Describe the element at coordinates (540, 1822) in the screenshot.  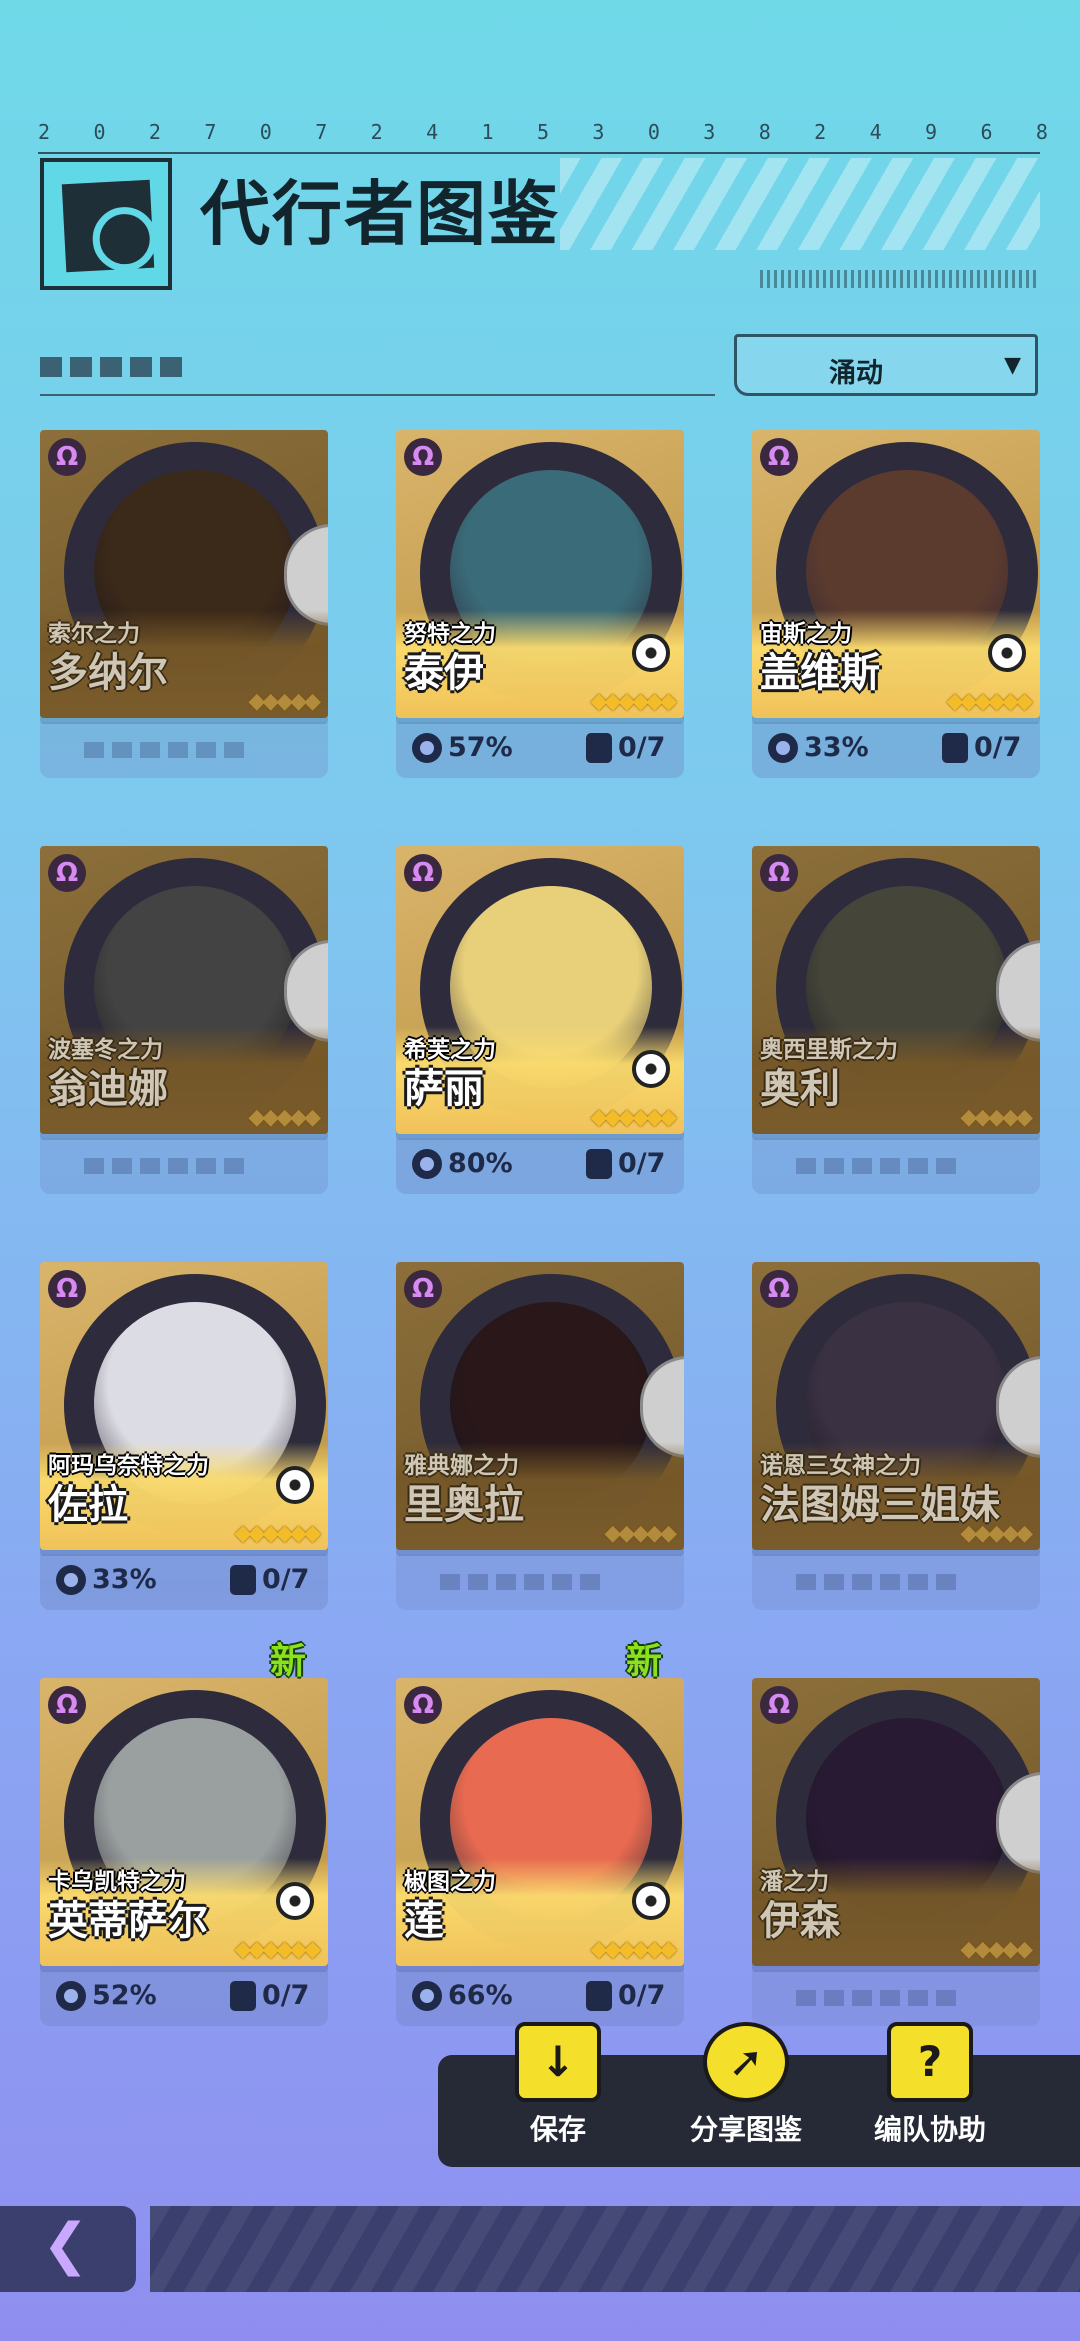
I see `character-card: Ω 椒图之力莲 ◆◆◆◆◆◆` at that location.